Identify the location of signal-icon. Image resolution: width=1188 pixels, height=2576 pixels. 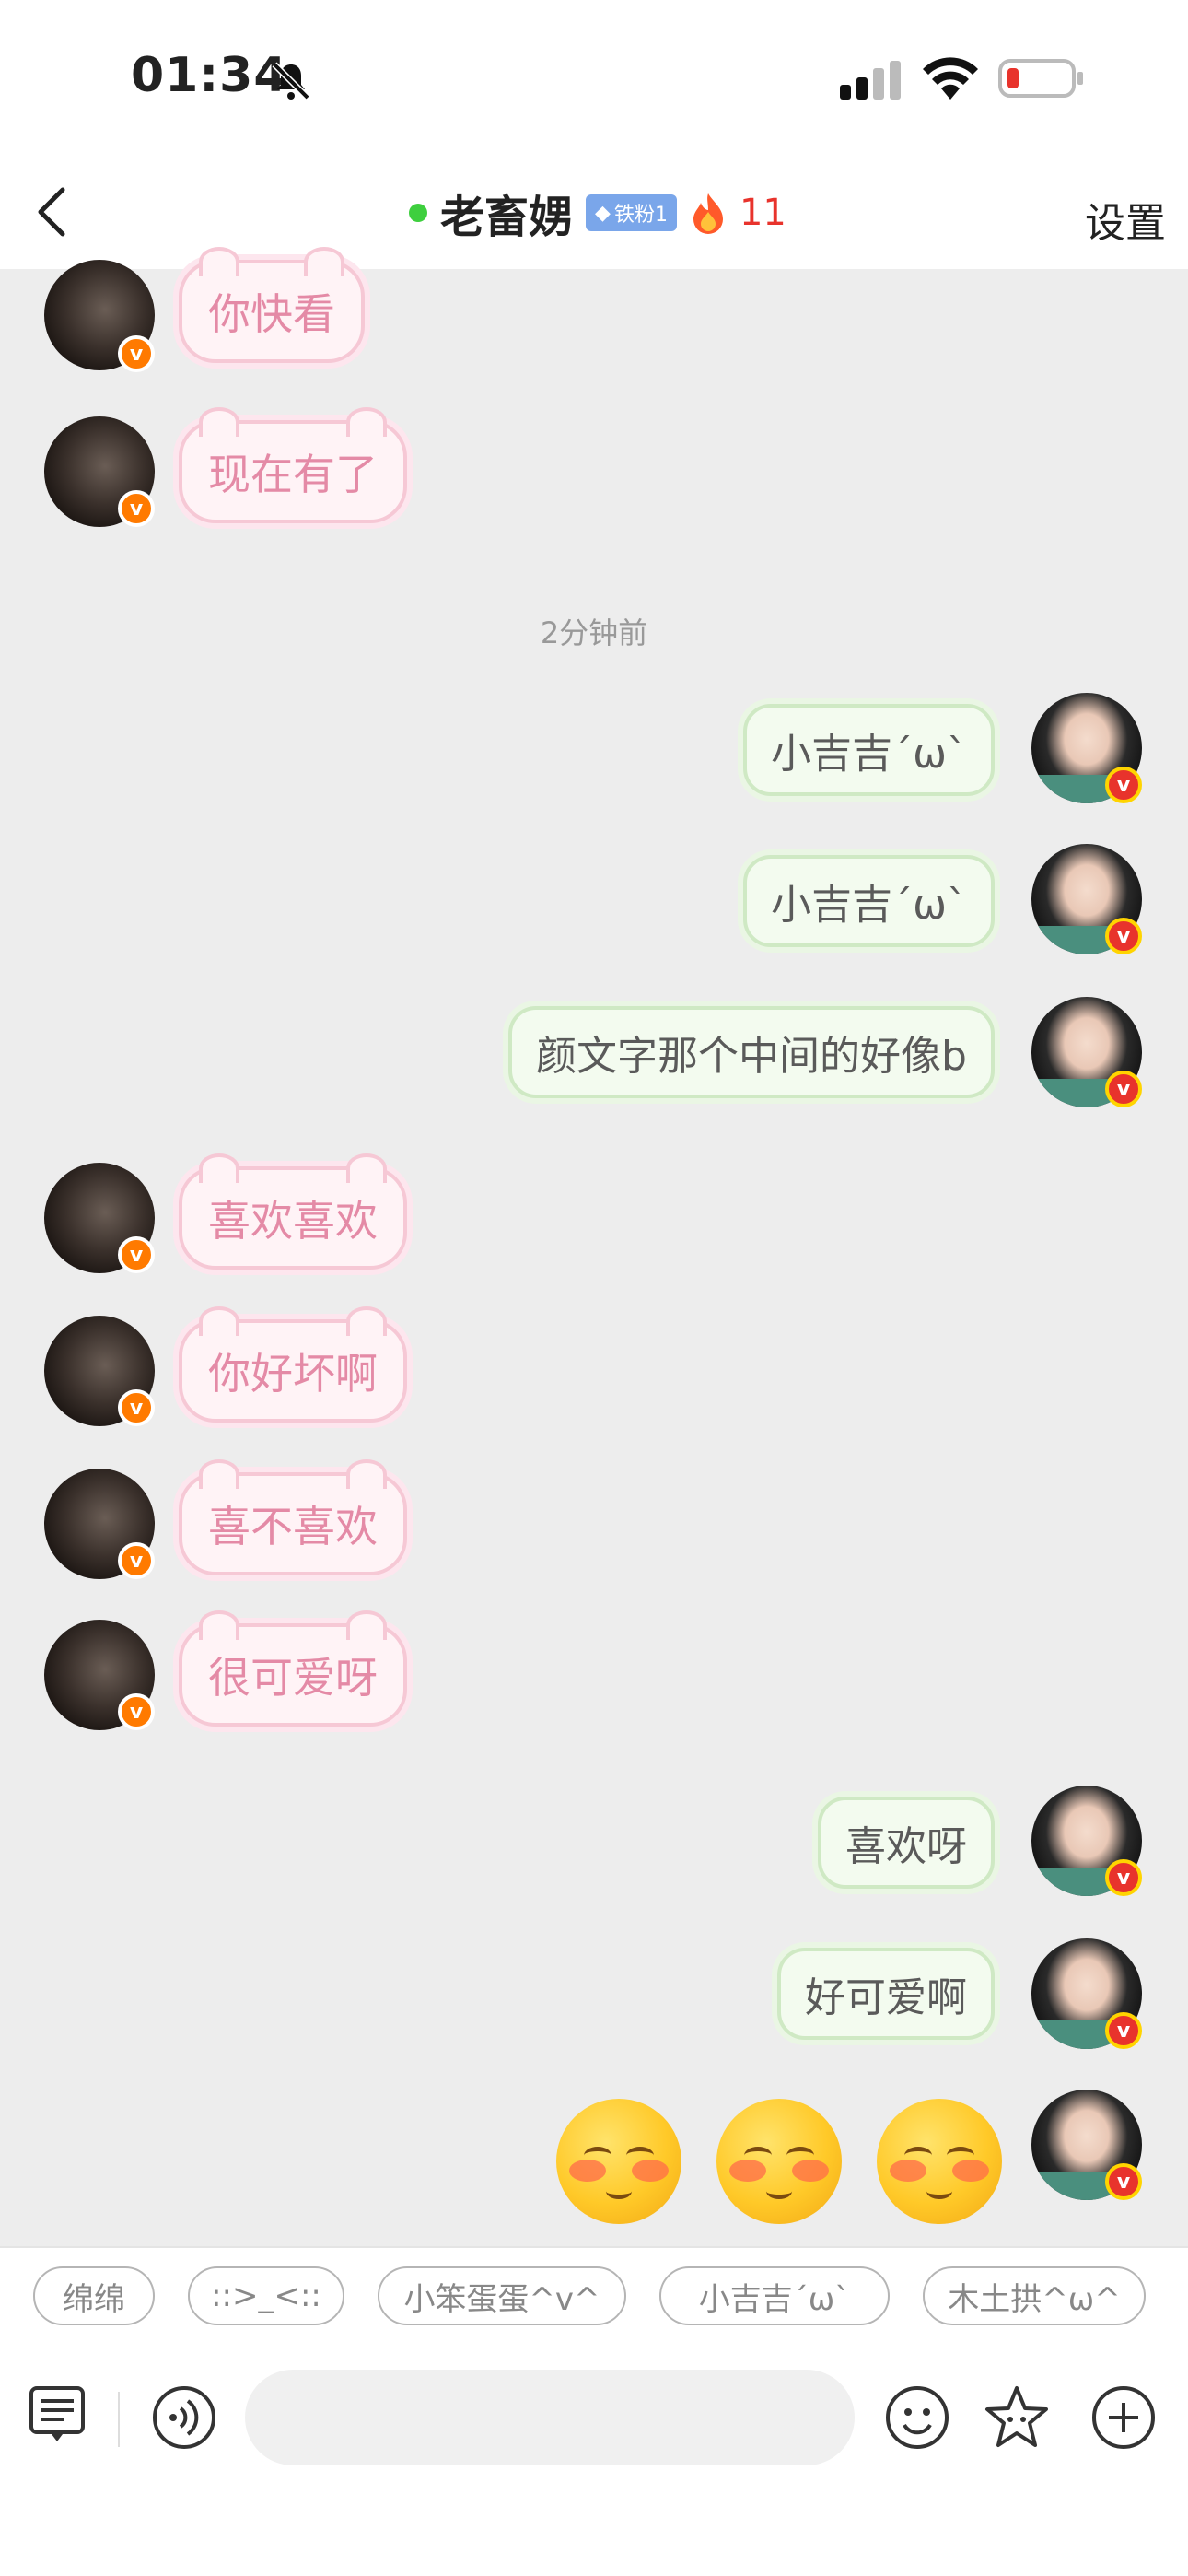
(870, 80).